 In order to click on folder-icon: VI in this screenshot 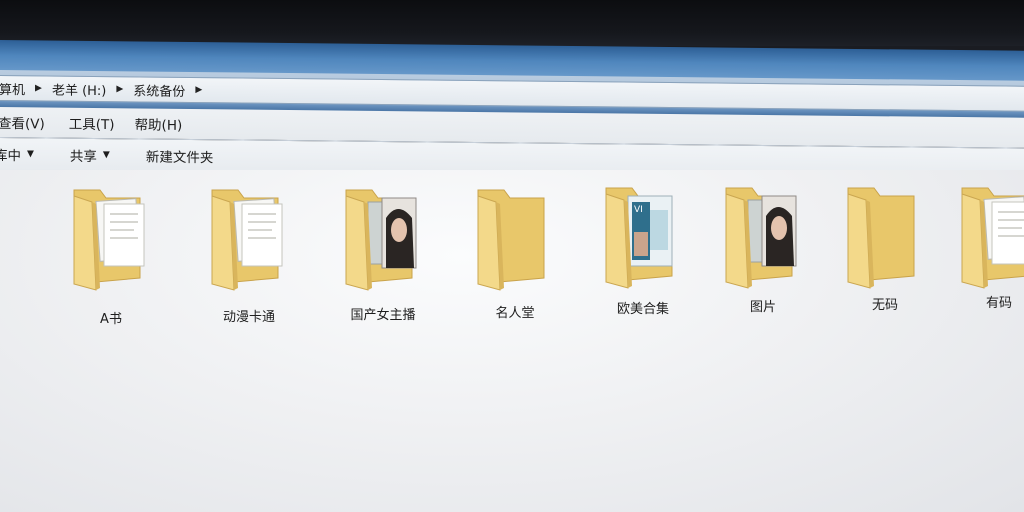, I will do `click(639, 238)`.